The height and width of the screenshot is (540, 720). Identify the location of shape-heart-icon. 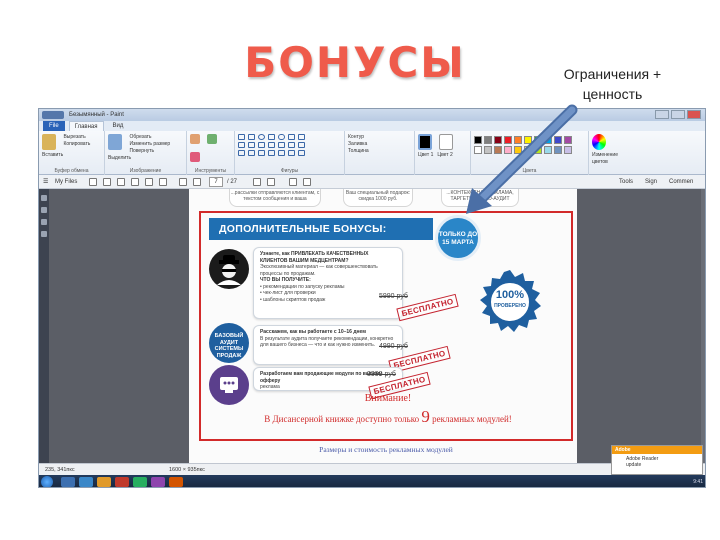
(301, 153).